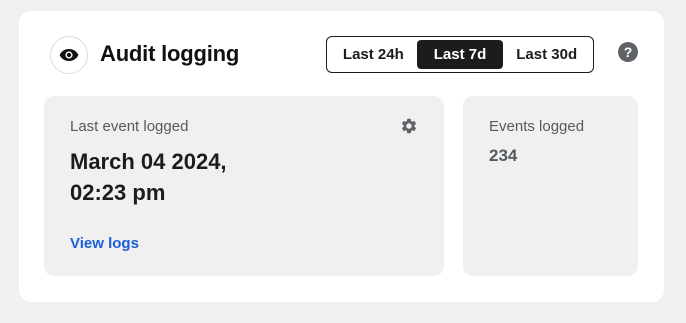 Image resolution: width=686 pixels, height=323 pixels. What do you see at coordinates (170, 53) in the screenshot?
I see `page-title: Audit logging` at bounding box center [170, 53].